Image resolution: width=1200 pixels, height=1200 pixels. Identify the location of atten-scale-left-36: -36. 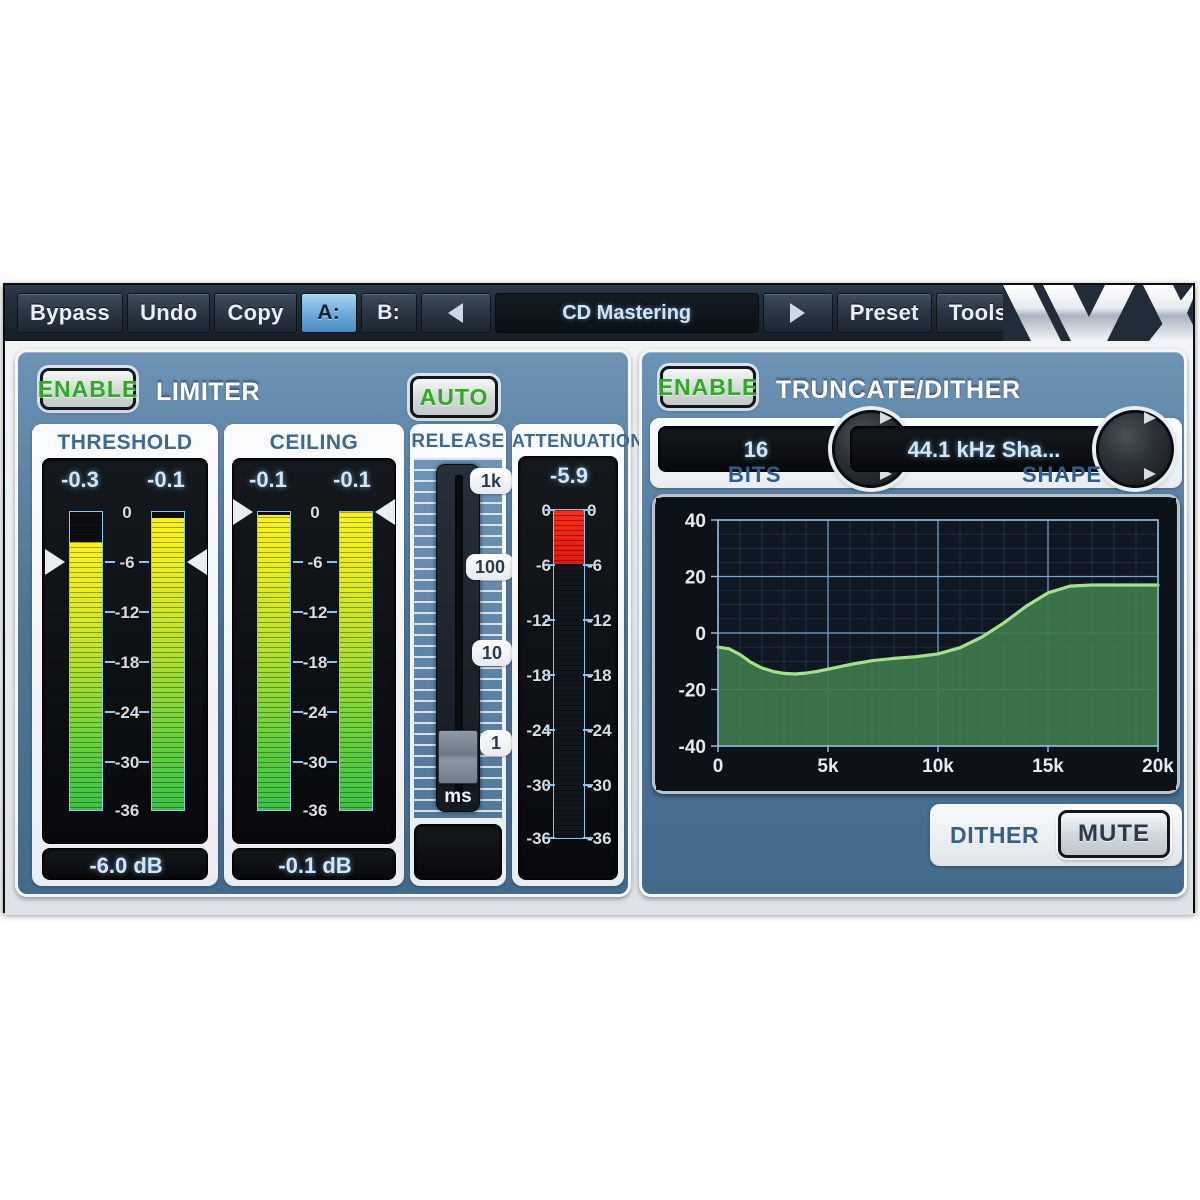
(538, 838).